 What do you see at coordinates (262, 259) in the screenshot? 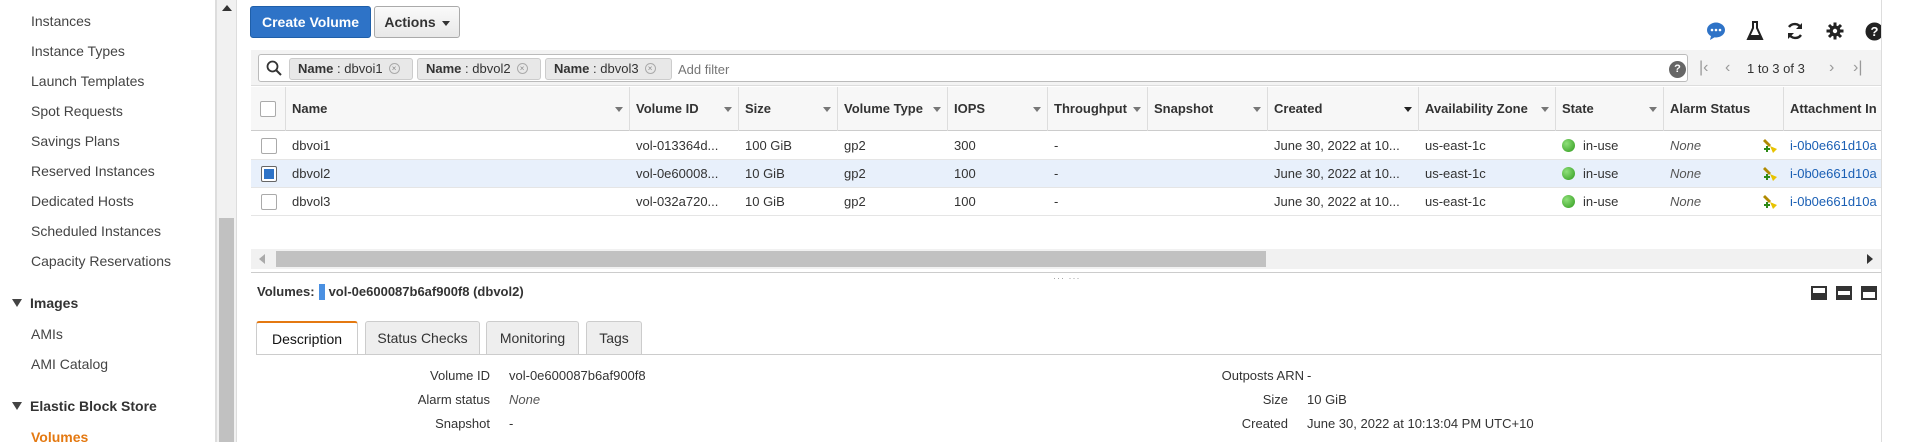
I see `scroll-left-arrow-icon` at bounding box center [262, 259].